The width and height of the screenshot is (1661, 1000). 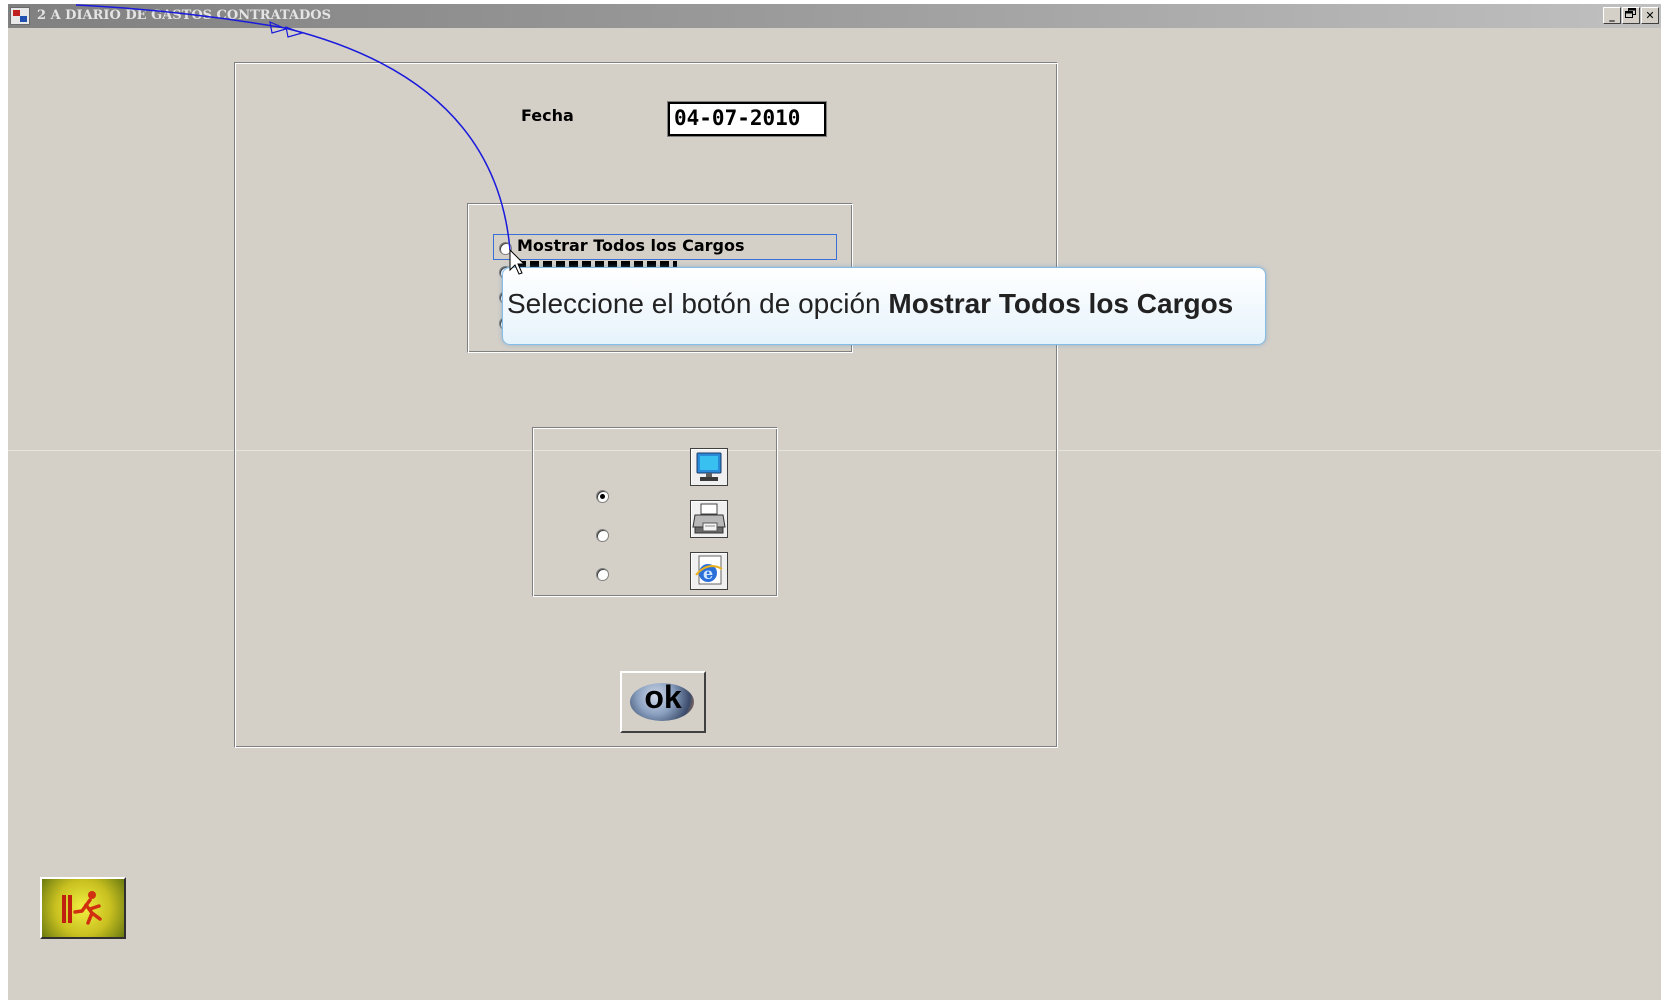 What do you see at coordinates (505, 248) in the screenshot?
I see `radio-mostrar-todos` at bounding box center [505, 248].